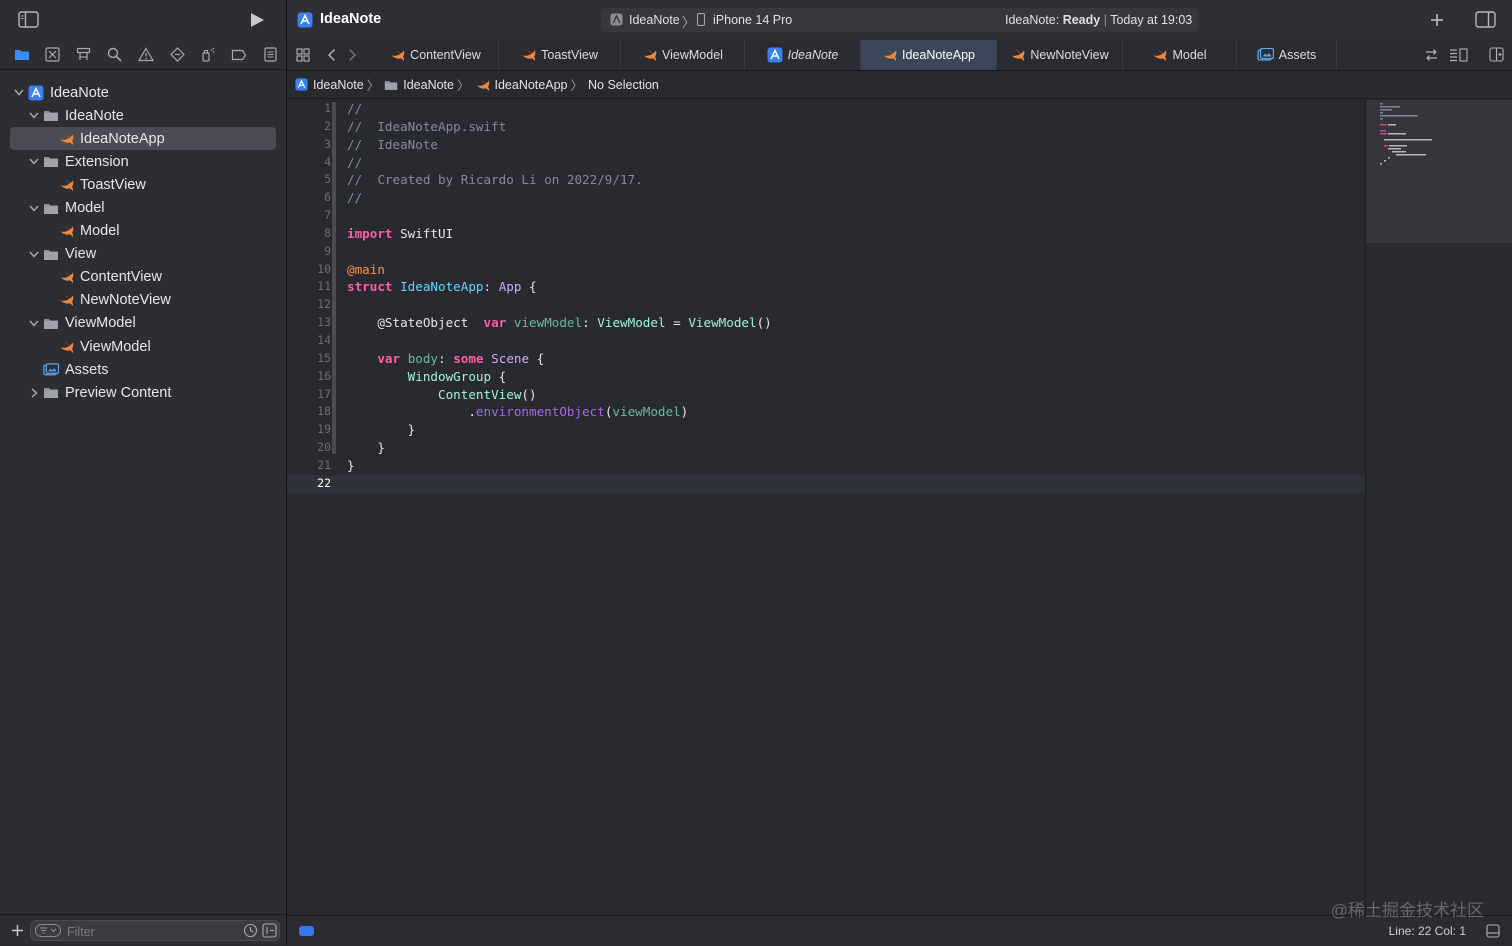 This screenshot has width=1512, height=946. I want to click on source-control-filter-icon, so click(269, 930).